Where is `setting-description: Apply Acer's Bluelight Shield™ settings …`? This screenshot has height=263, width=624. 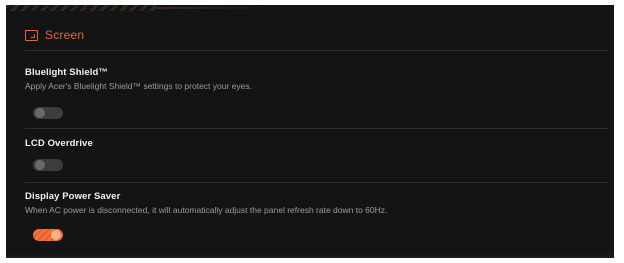 setting-description: Apply Acer's Bluelight Shield™ settings … is located at coordinates (138, 86).